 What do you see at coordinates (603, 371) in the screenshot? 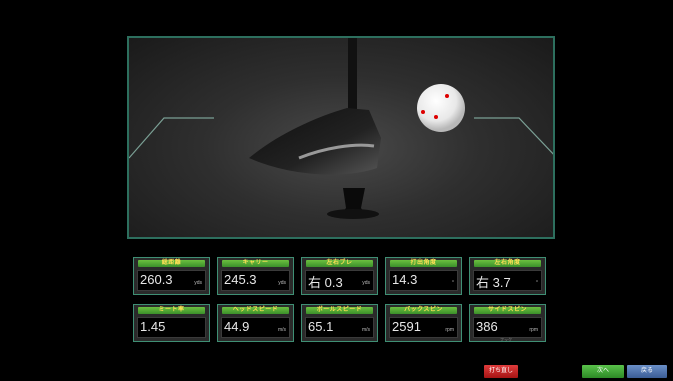
I see `next-button: 次へ` at bounding box center [603, 371].